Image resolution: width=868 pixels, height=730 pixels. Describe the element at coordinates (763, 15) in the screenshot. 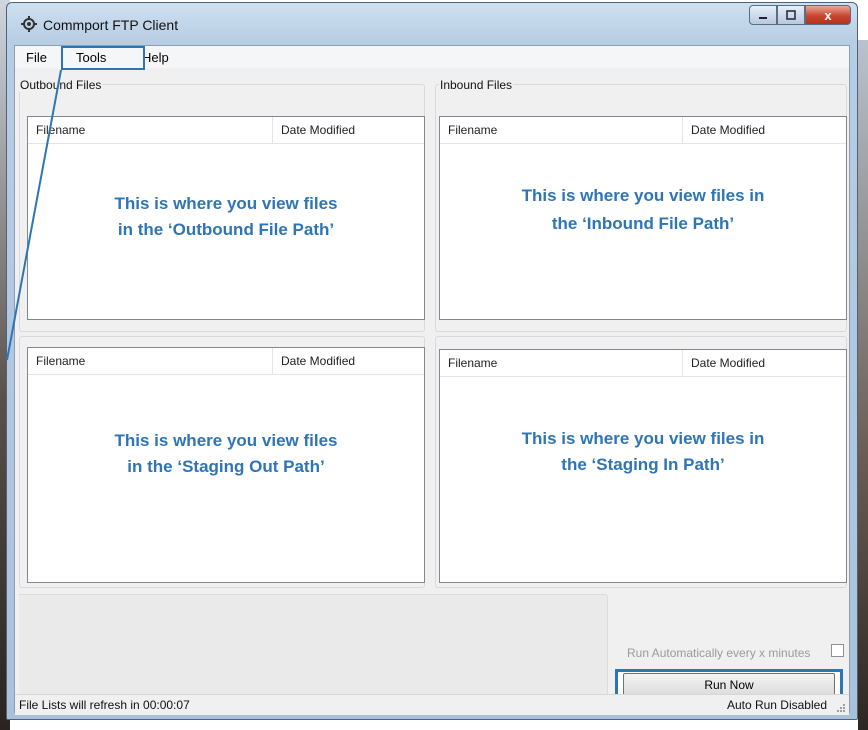

I see `minimize-button` at that location.